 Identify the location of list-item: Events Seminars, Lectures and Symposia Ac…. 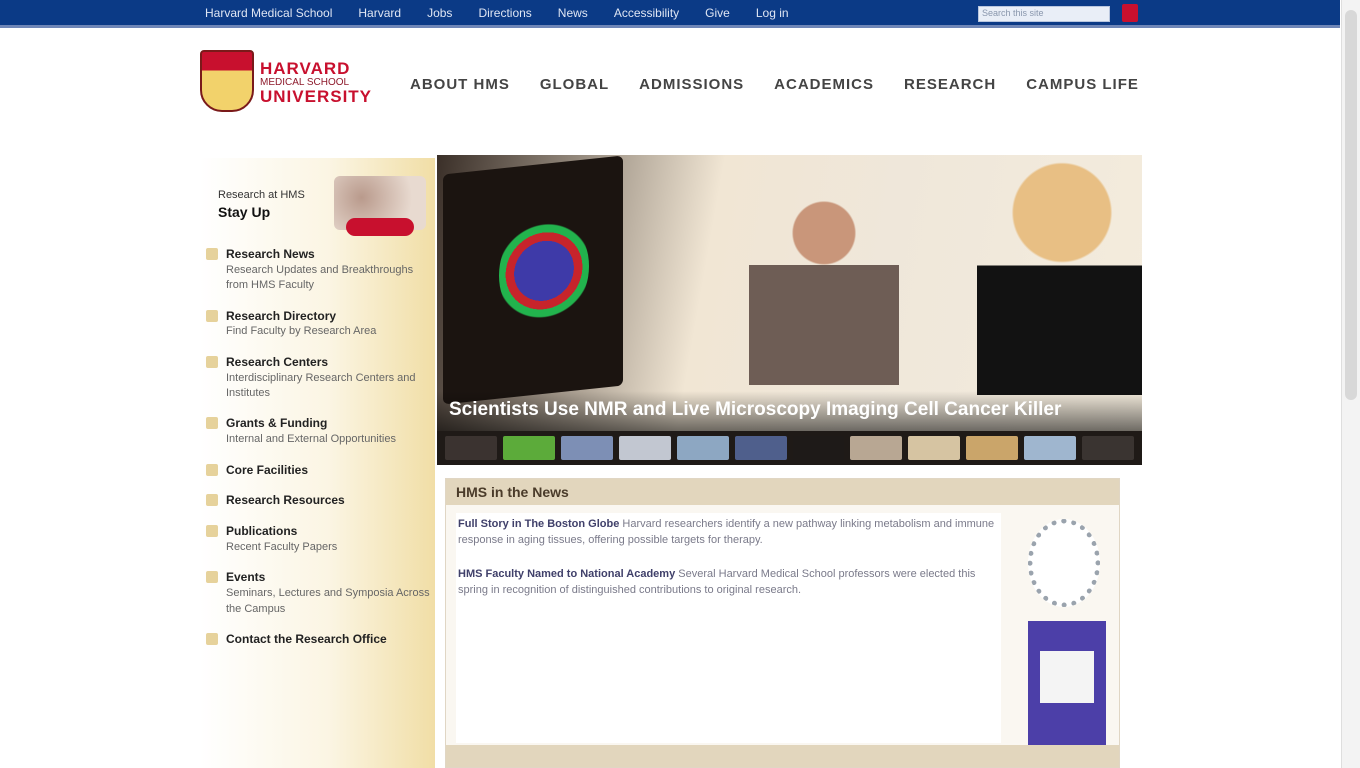
(318, 593).